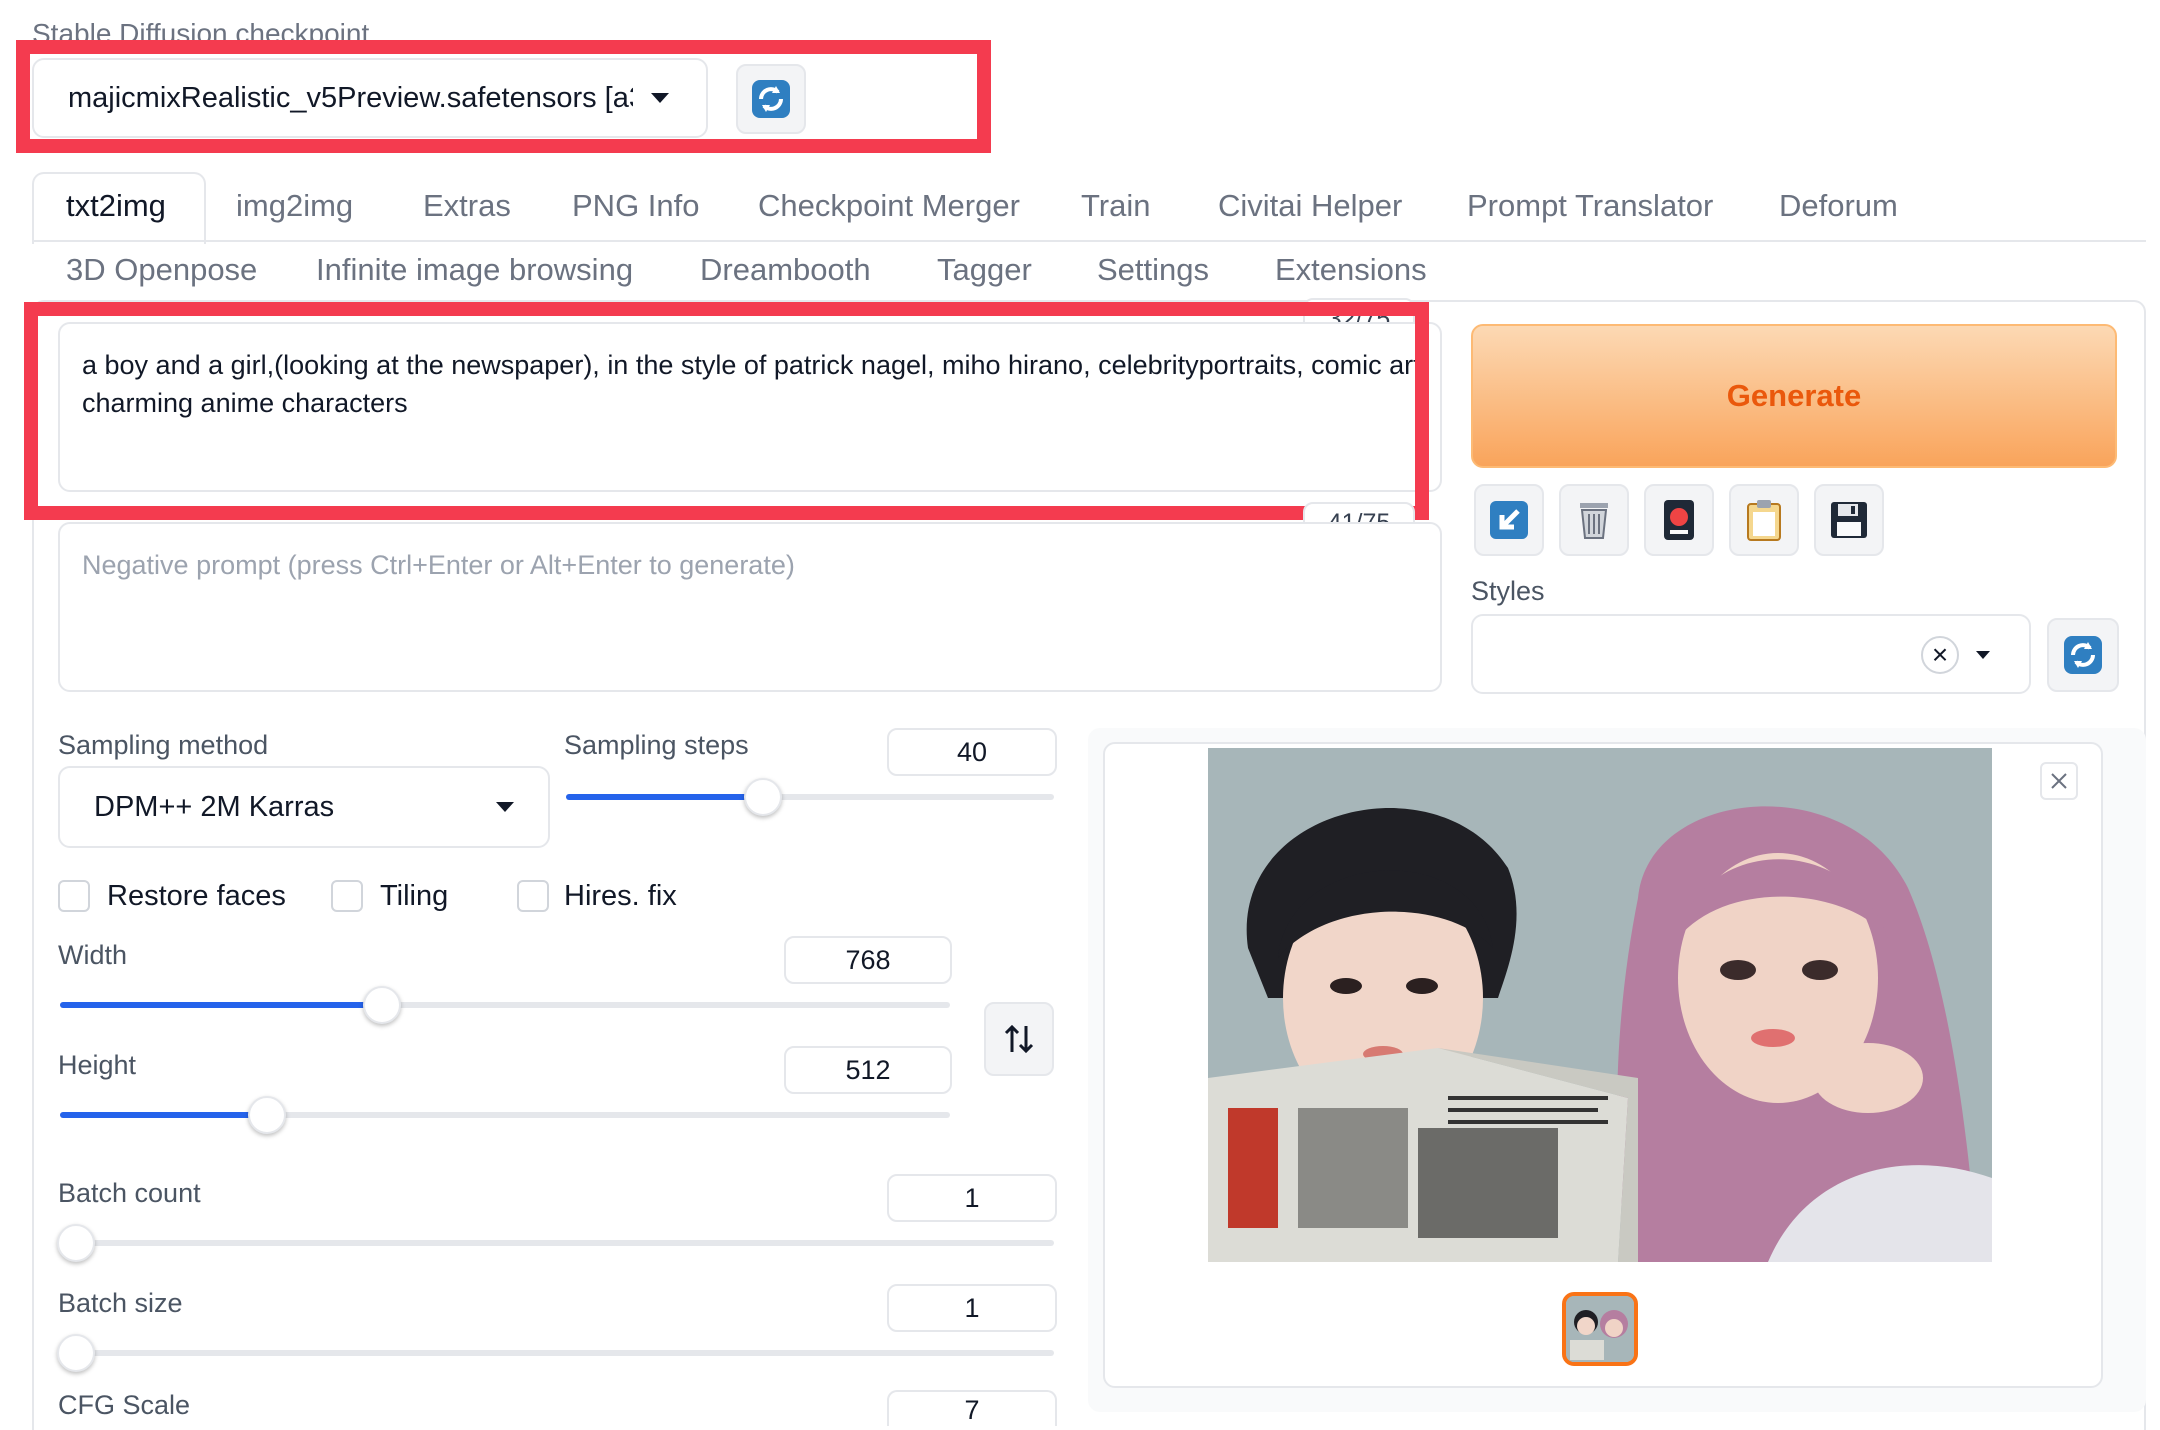 The width and height of the screenshot is (2160, 1430). Describe the element at coordinates (533, 896) in the screenshot. I see `hires-fix-checkbox` at that location.